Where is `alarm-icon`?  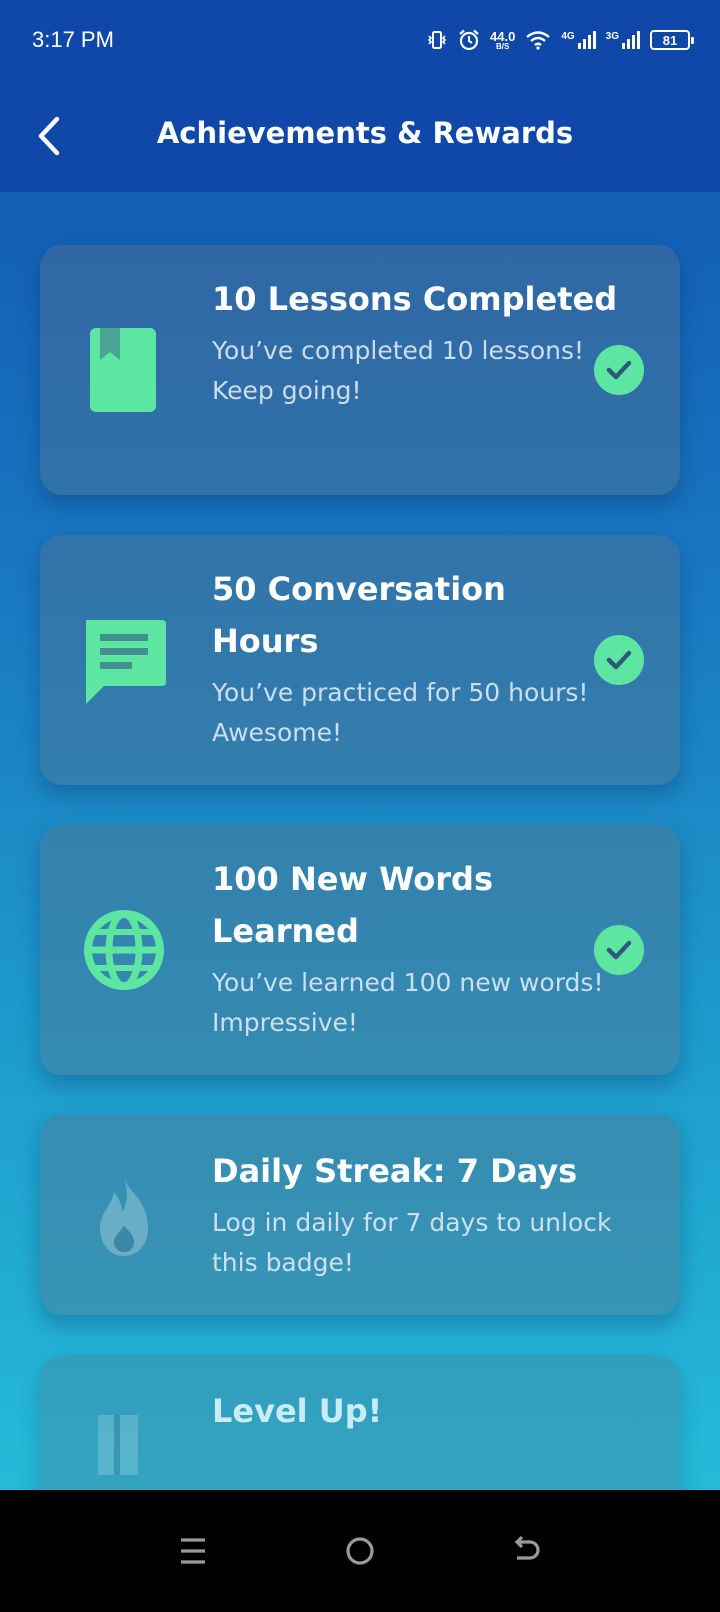 alarm-icon is located at coordinates (469, 40).